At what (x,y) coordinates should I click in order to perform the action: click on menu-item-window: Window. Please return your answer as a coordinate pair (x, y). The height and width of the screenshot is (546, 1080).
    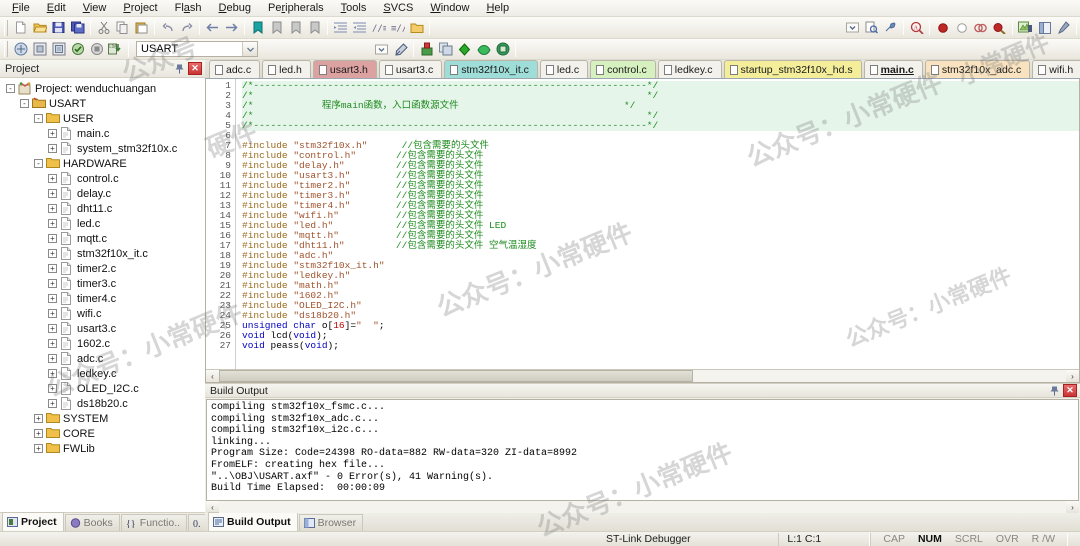
    Looking at the image, I should click on (450, 8).